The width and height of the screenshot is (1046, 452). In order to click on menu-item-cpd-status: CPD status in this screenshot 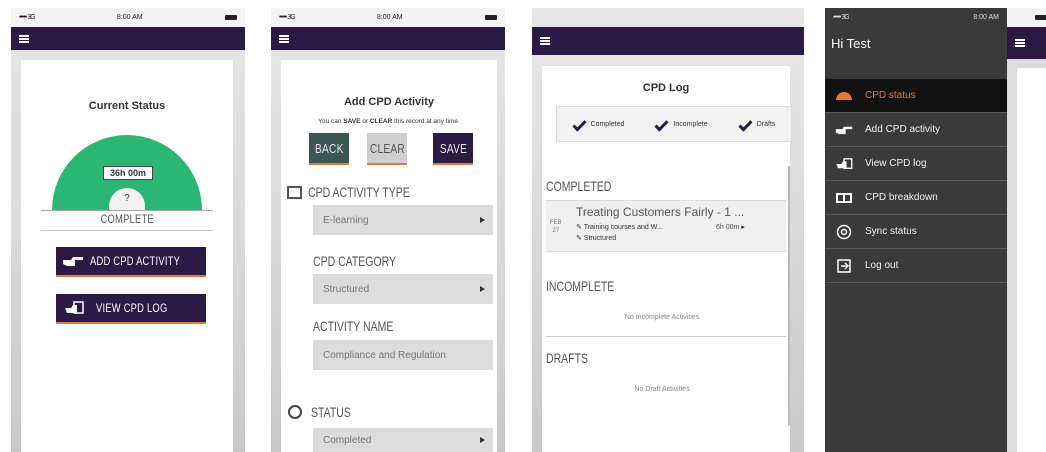, I will do `click(916, 96)`.